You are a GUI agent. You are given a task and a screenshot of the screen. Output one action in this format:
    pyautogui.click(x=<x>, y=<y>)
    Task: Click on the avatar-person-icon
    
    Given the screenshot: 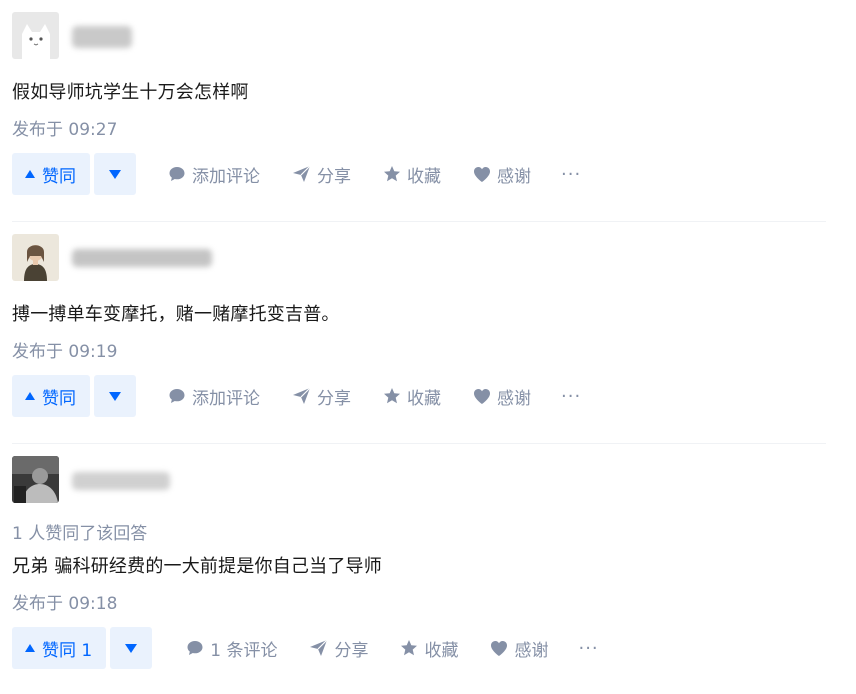 What is the action you would take?
    pyautogui.click(x=35, y=257)
    